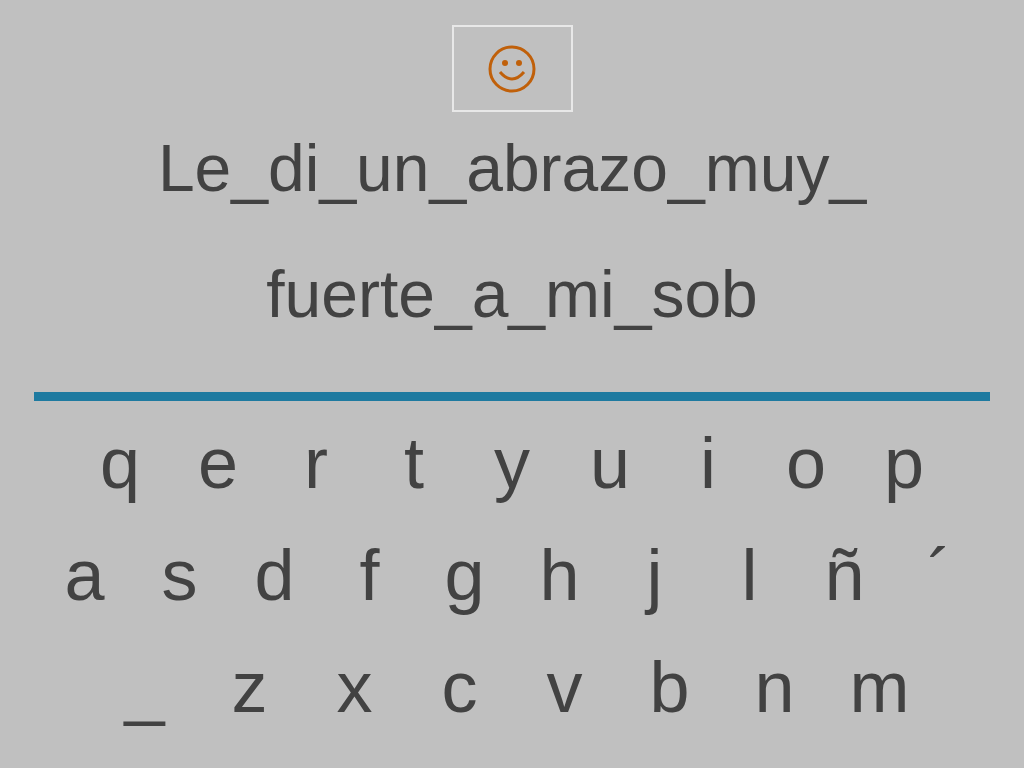  What do you see at coordinates (274, 575) in the screenshot?
I see `letter-key: d` at bounding box center [274, 575].